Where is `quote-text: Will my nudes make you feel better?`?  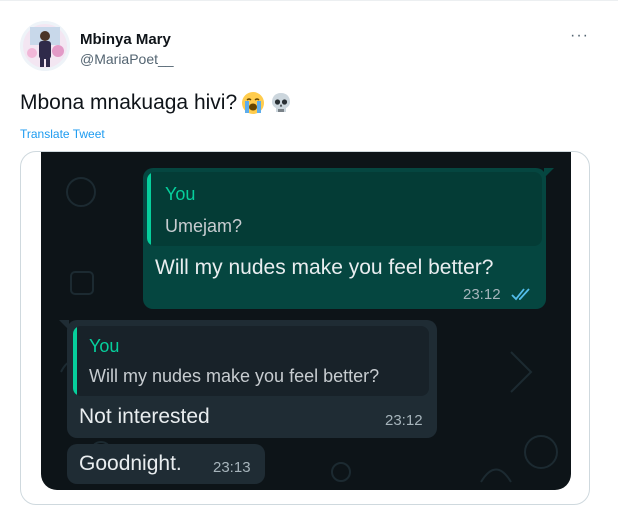 quote-text: Will my nudes make you feel better? is located at coordinates (234, 376).